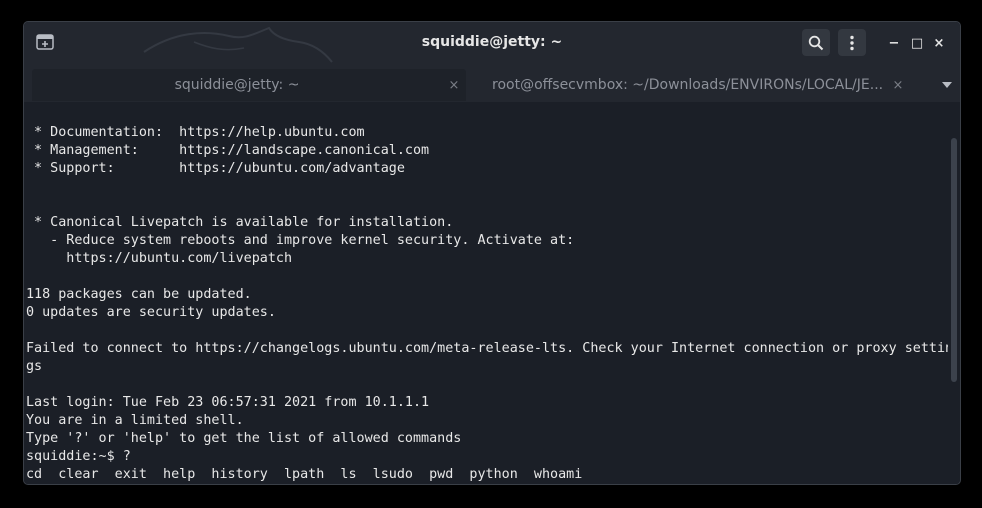 The image size is (982, 508). I want to click on terminal-line: * Documentation: https://help.ubuntu.com, so click(195, 132).